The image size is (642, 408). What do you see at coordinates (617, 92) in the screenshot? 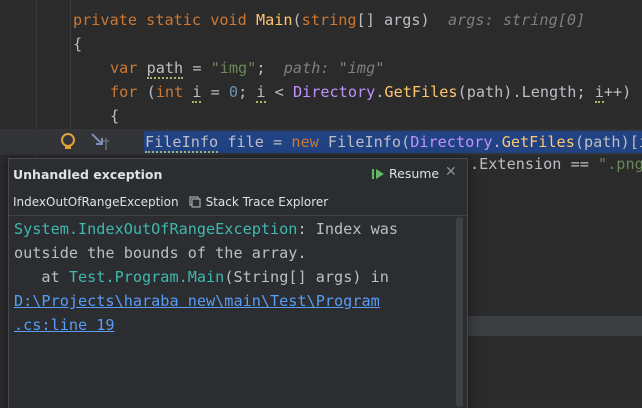
I see `increment: ++)` at bounding box center [617, 92].